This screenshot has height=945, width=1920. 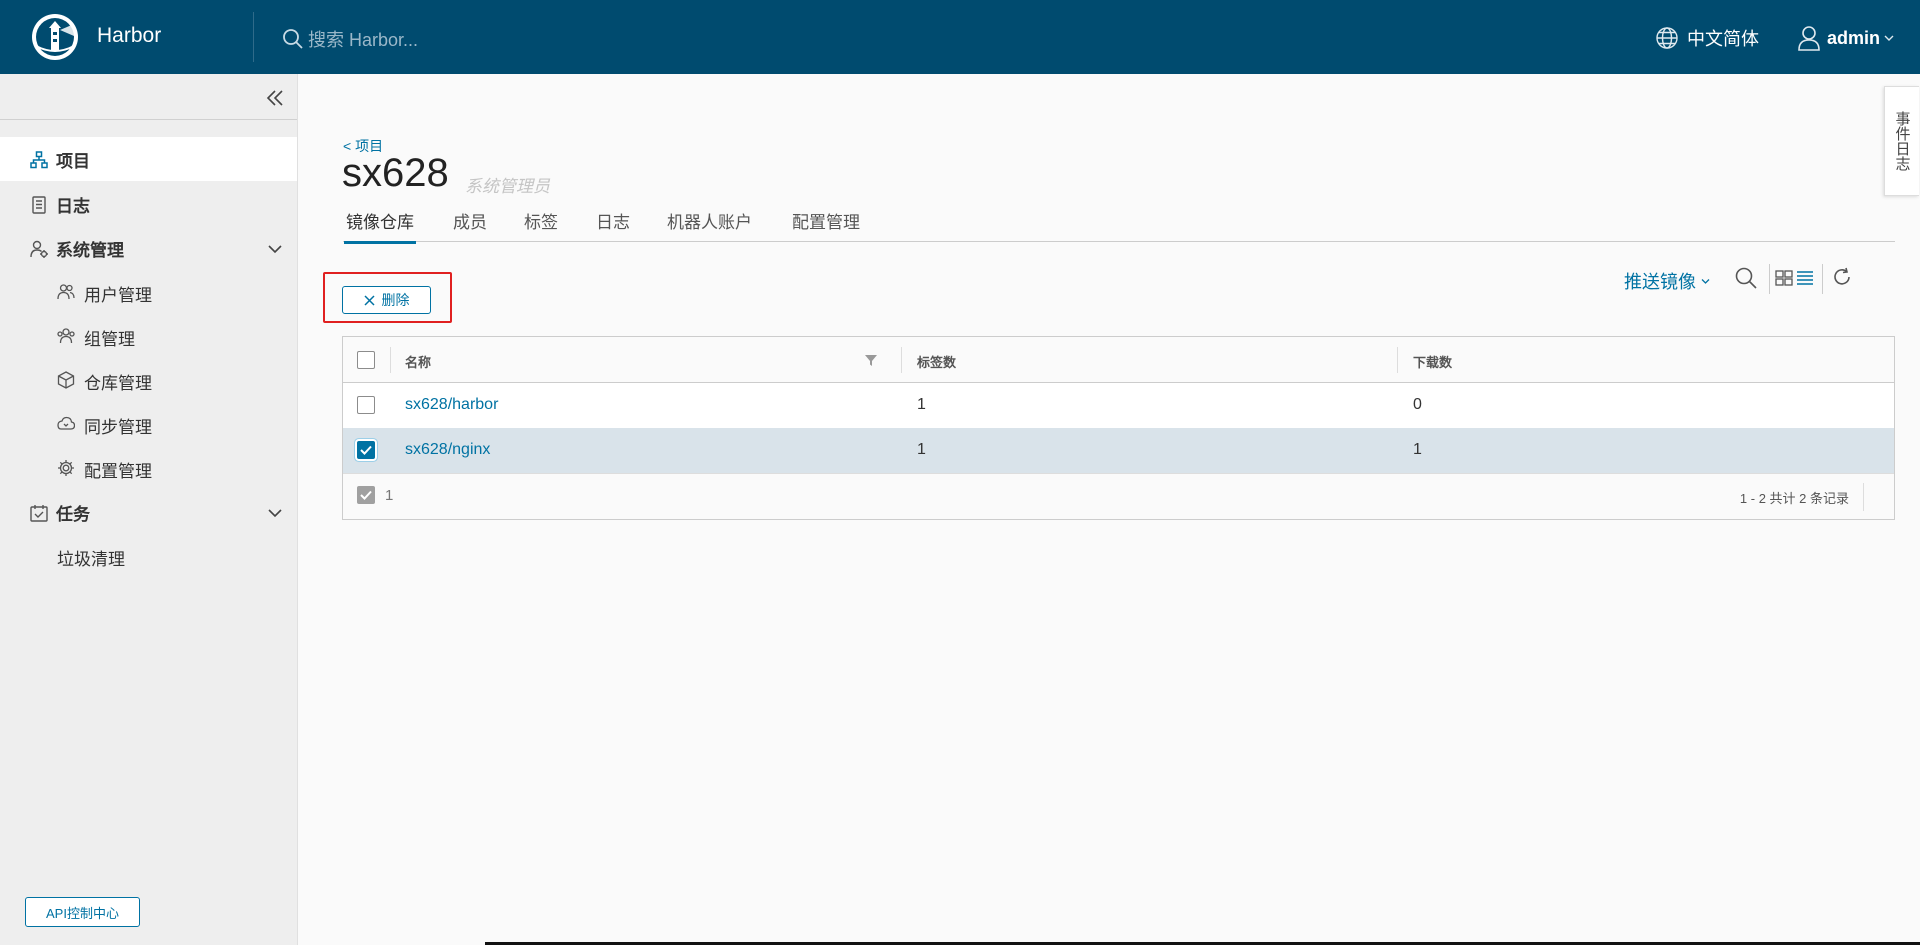 What do you see at coordinates (275, 98) in the screenshot?
I see `collapse-sidebar-icon` at bounding box center [275, 98].